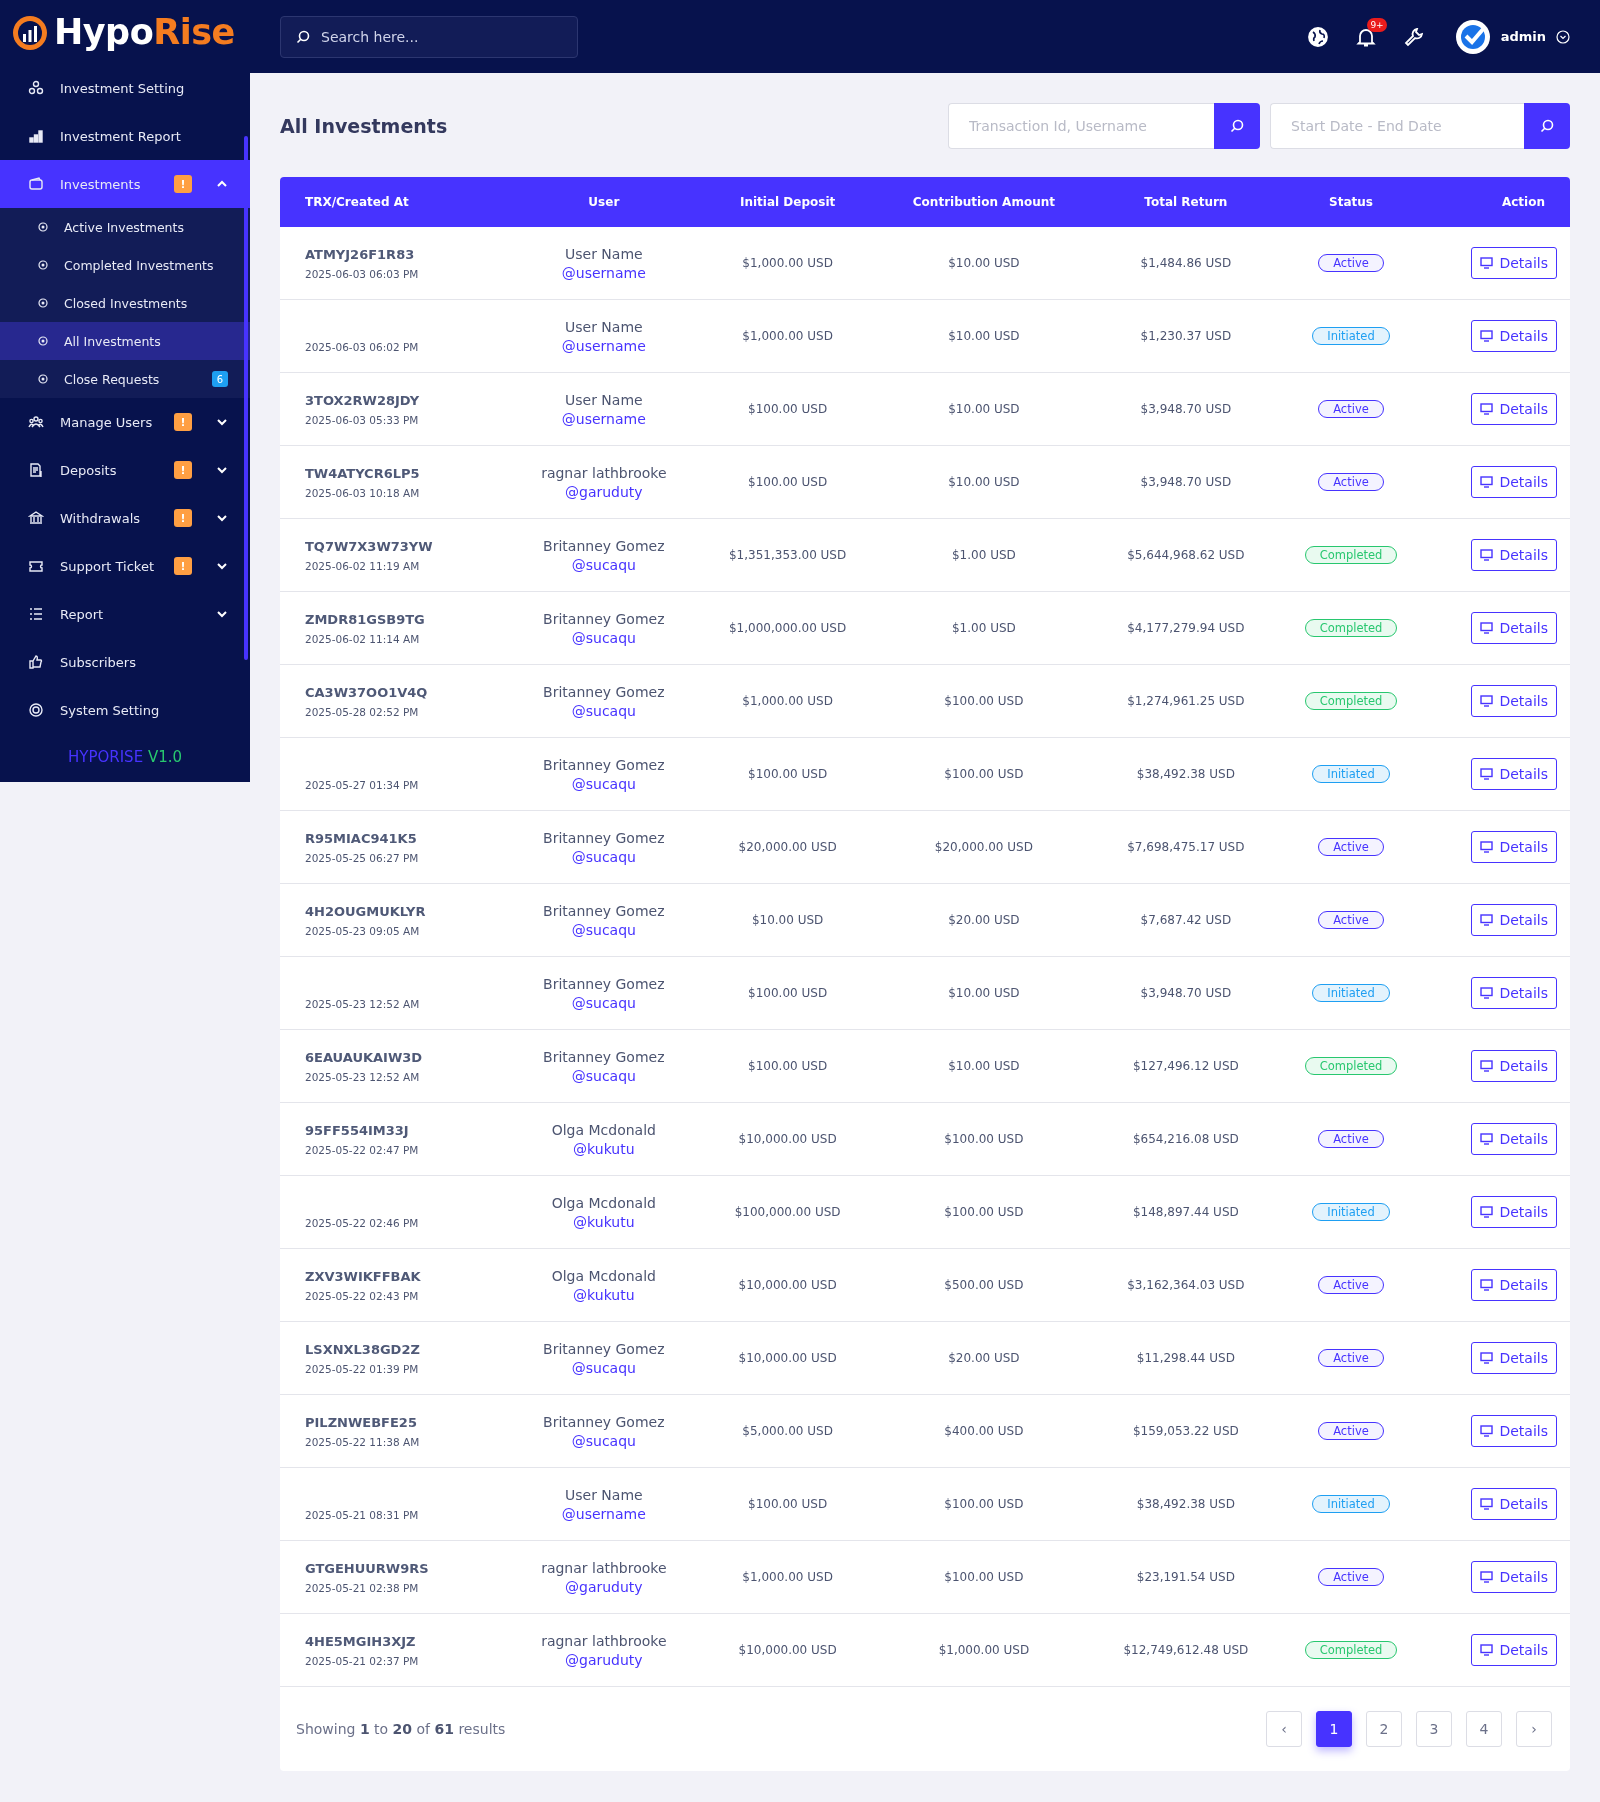  I want to click on filter-field: Transaction Id, Username, so click(1081, 126).